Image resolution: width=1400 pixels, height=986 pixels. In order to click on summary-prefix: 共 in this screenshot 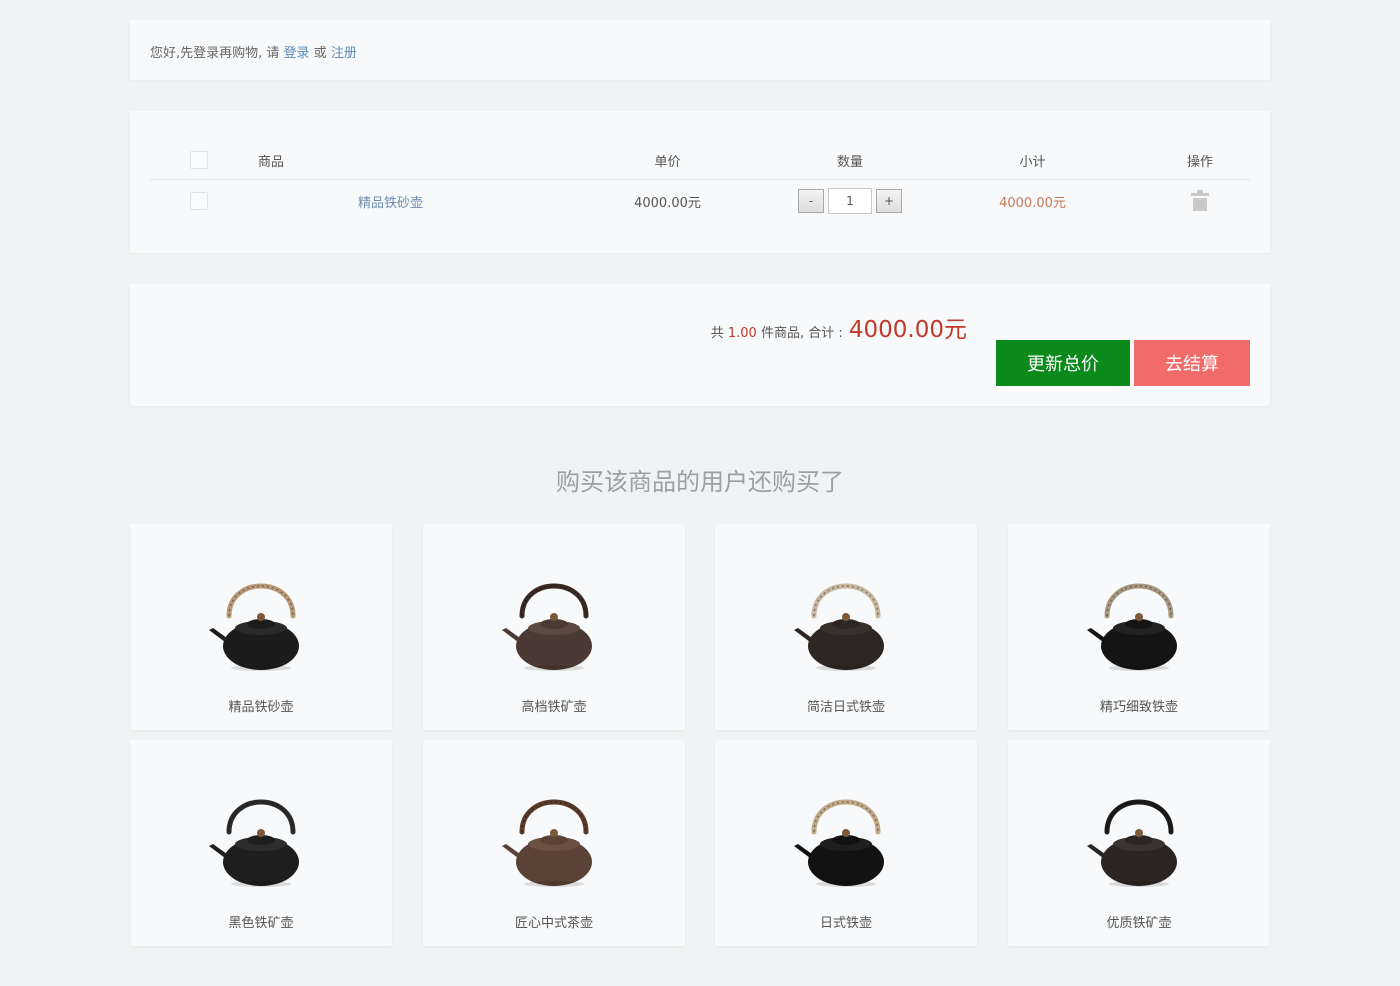, I will do `click(719, 333)`.